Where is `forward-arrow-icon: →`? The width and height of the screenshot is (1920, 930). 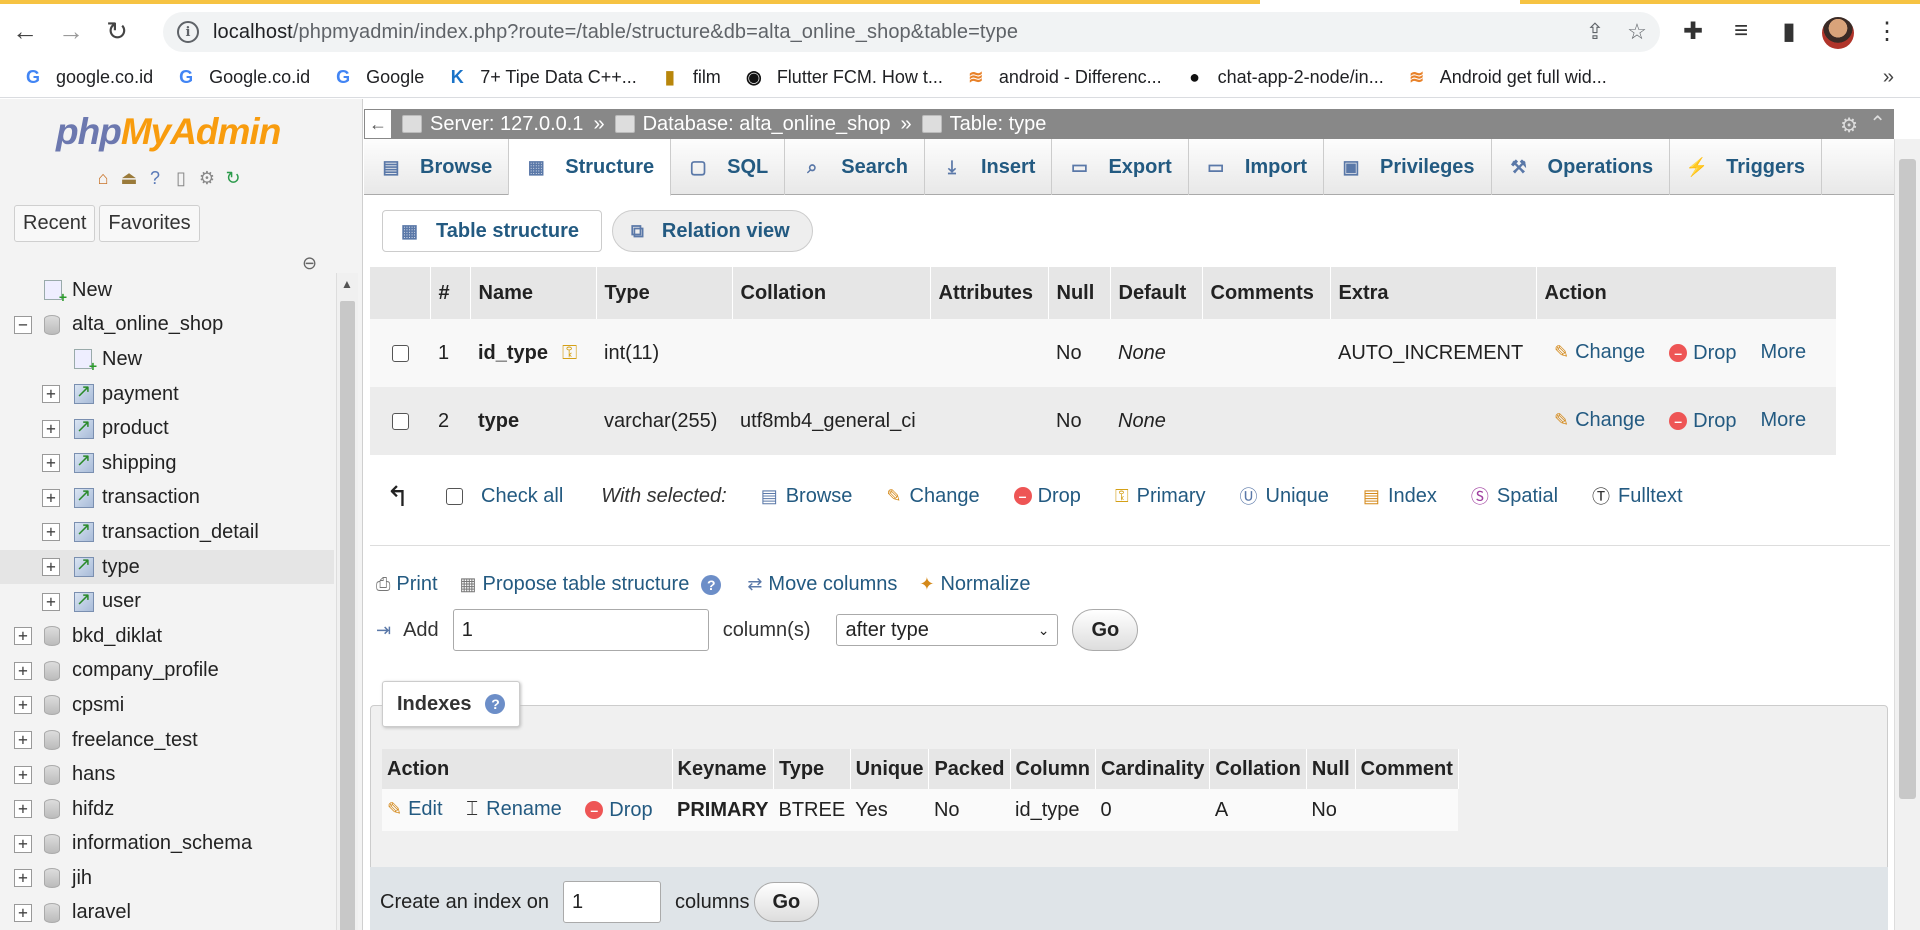
forward-arrow-icon: → is located at coordinates (71, 31).